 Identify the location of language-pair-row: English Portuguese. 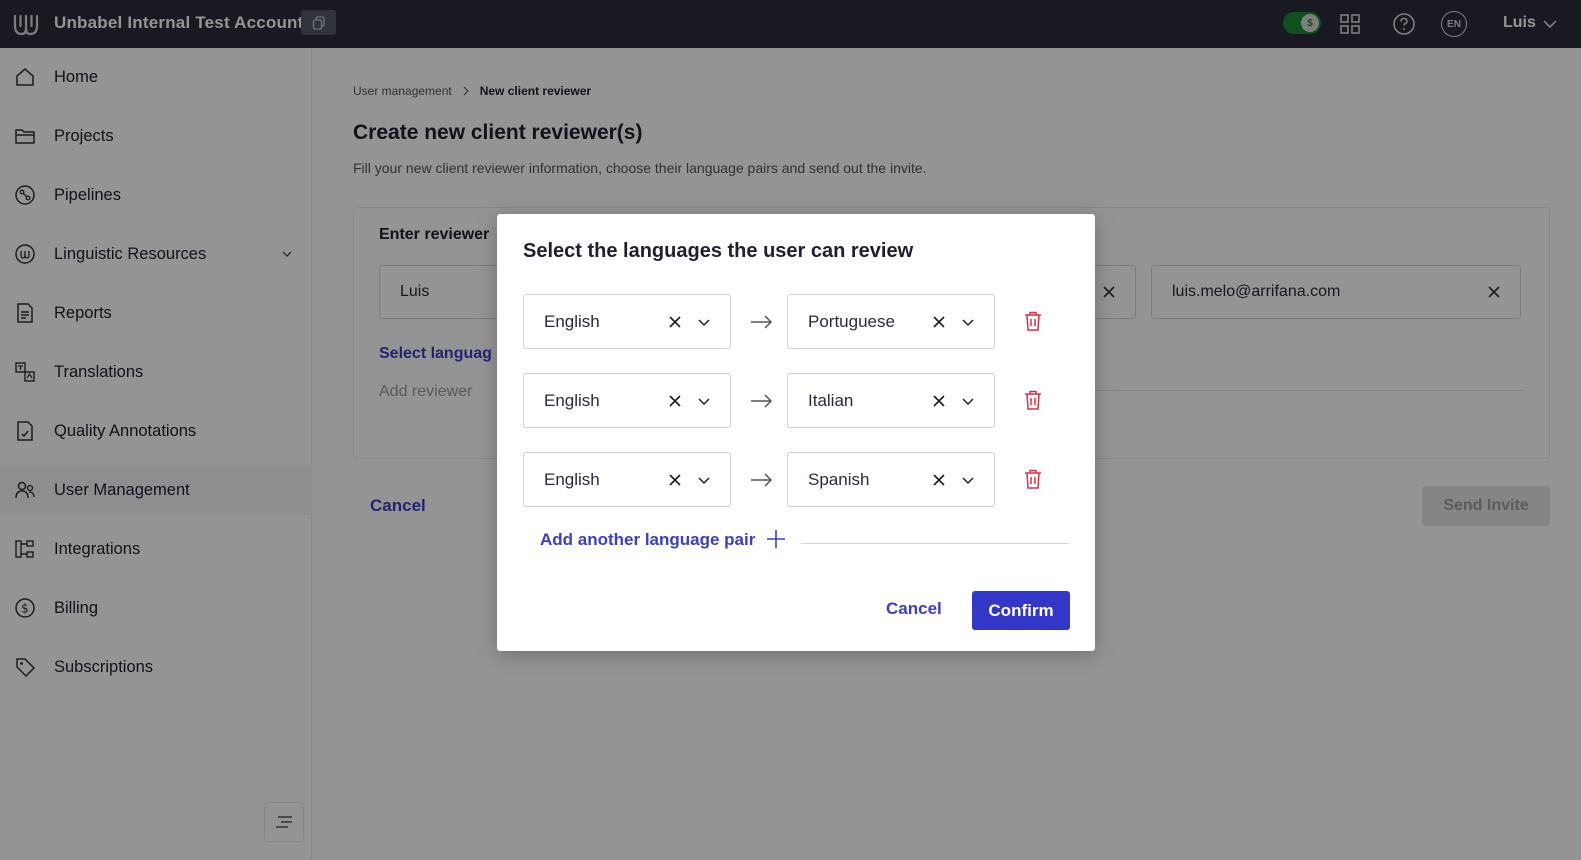
(803, 322).